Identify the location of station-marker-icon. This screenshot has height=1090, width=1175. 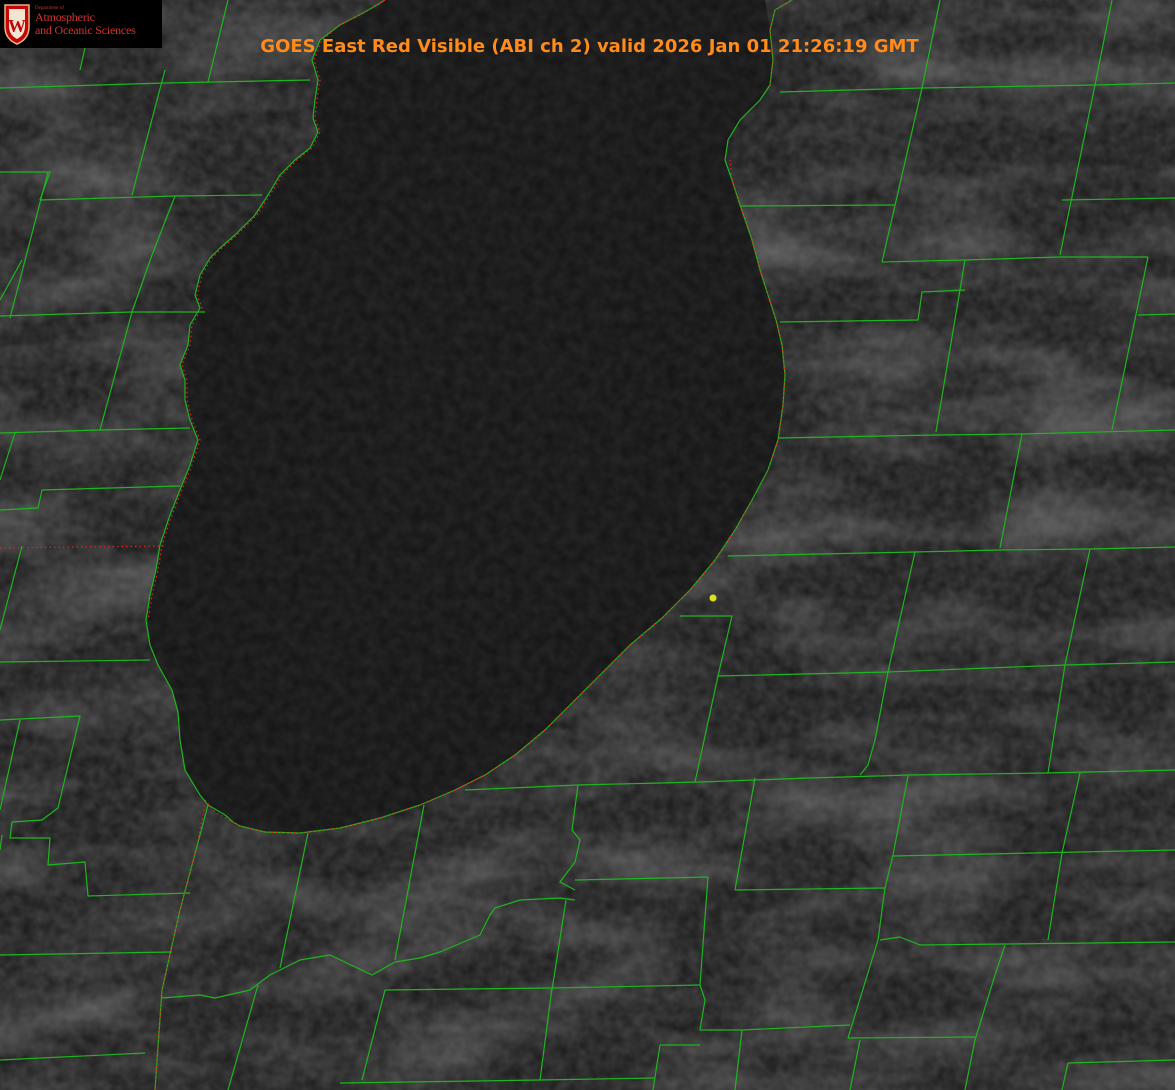
(713, 598).